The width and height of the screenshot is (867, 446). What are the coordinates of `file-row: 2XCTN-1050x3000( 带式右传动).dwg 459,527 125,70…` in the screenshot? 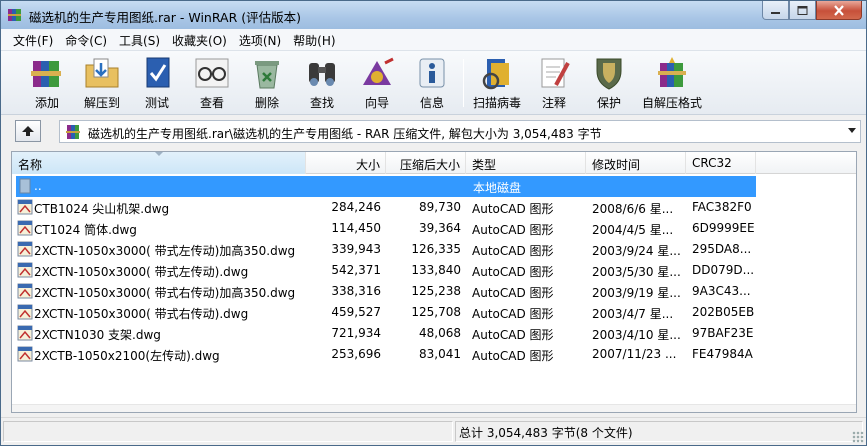 It's located at (434, 312).